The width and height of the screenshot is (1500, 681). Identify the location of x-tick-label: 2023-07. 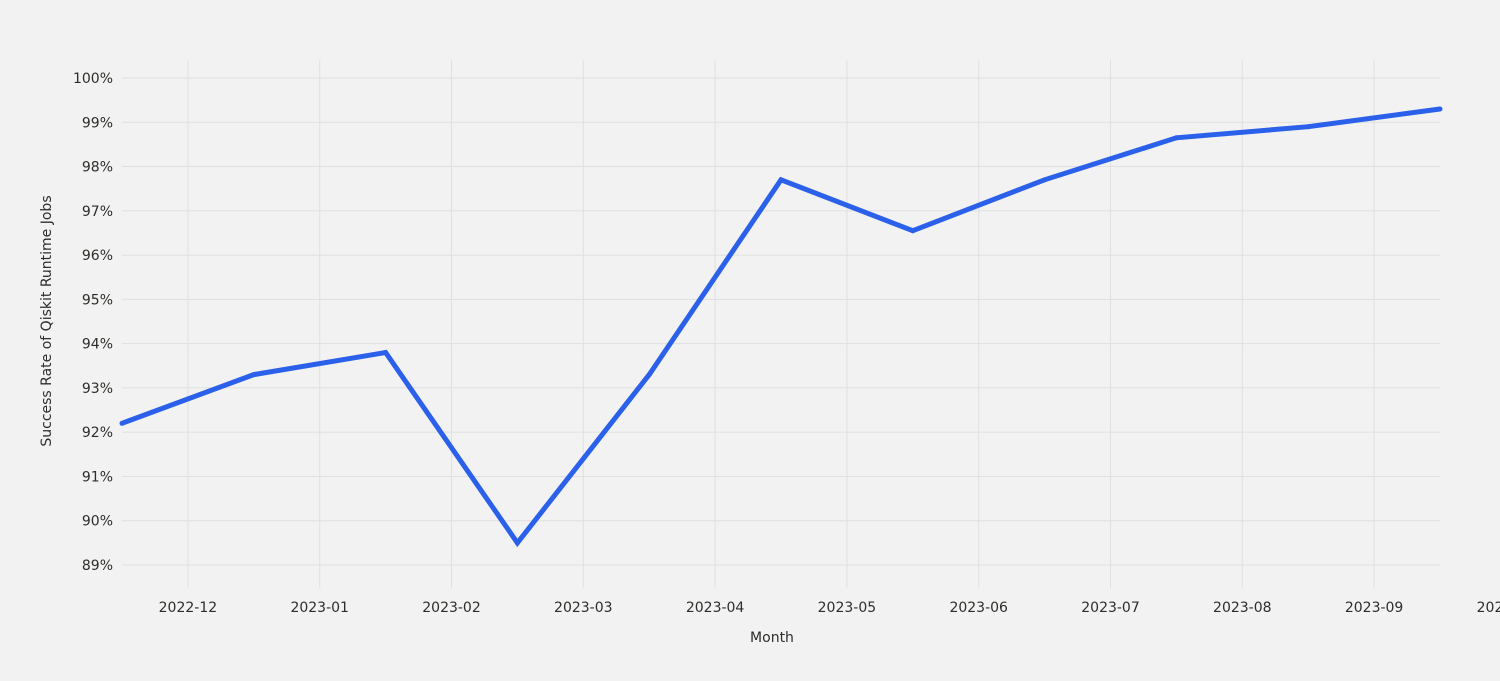
(1110, 608).